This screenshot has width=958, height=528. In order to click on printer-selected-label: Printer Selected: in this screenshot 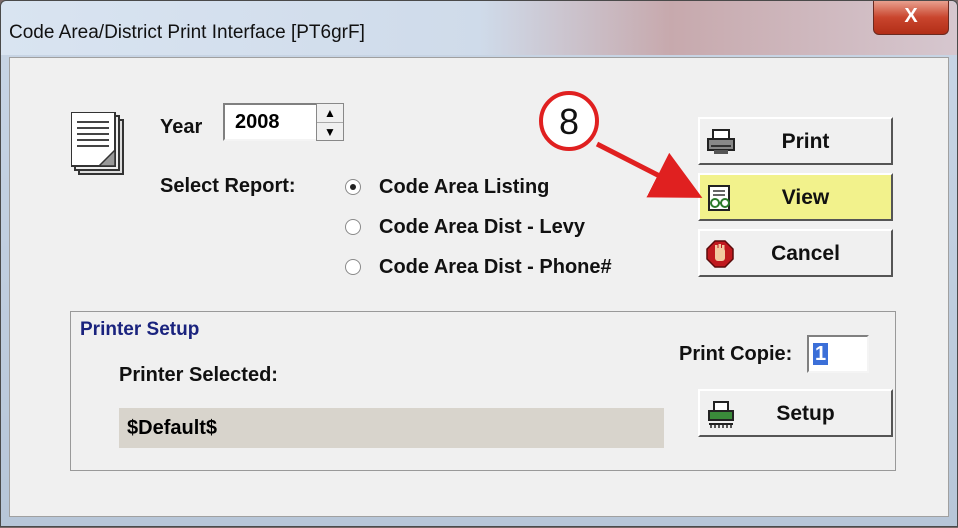, I will do `click(198, 375)`.